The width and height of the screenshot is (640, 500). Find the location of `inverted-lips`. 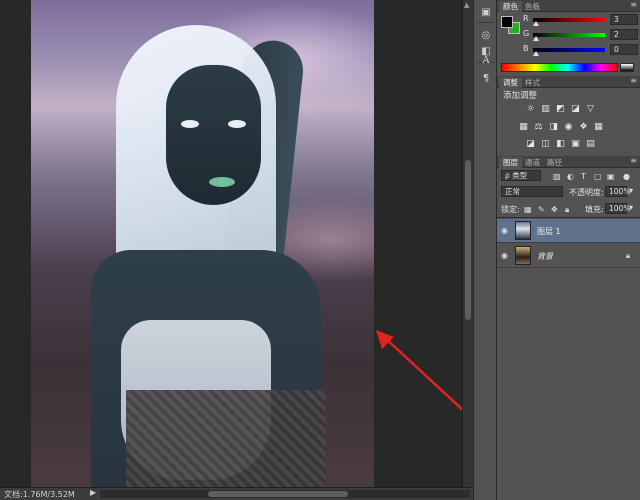

inverted-lips is located at coordinates (222, 182).